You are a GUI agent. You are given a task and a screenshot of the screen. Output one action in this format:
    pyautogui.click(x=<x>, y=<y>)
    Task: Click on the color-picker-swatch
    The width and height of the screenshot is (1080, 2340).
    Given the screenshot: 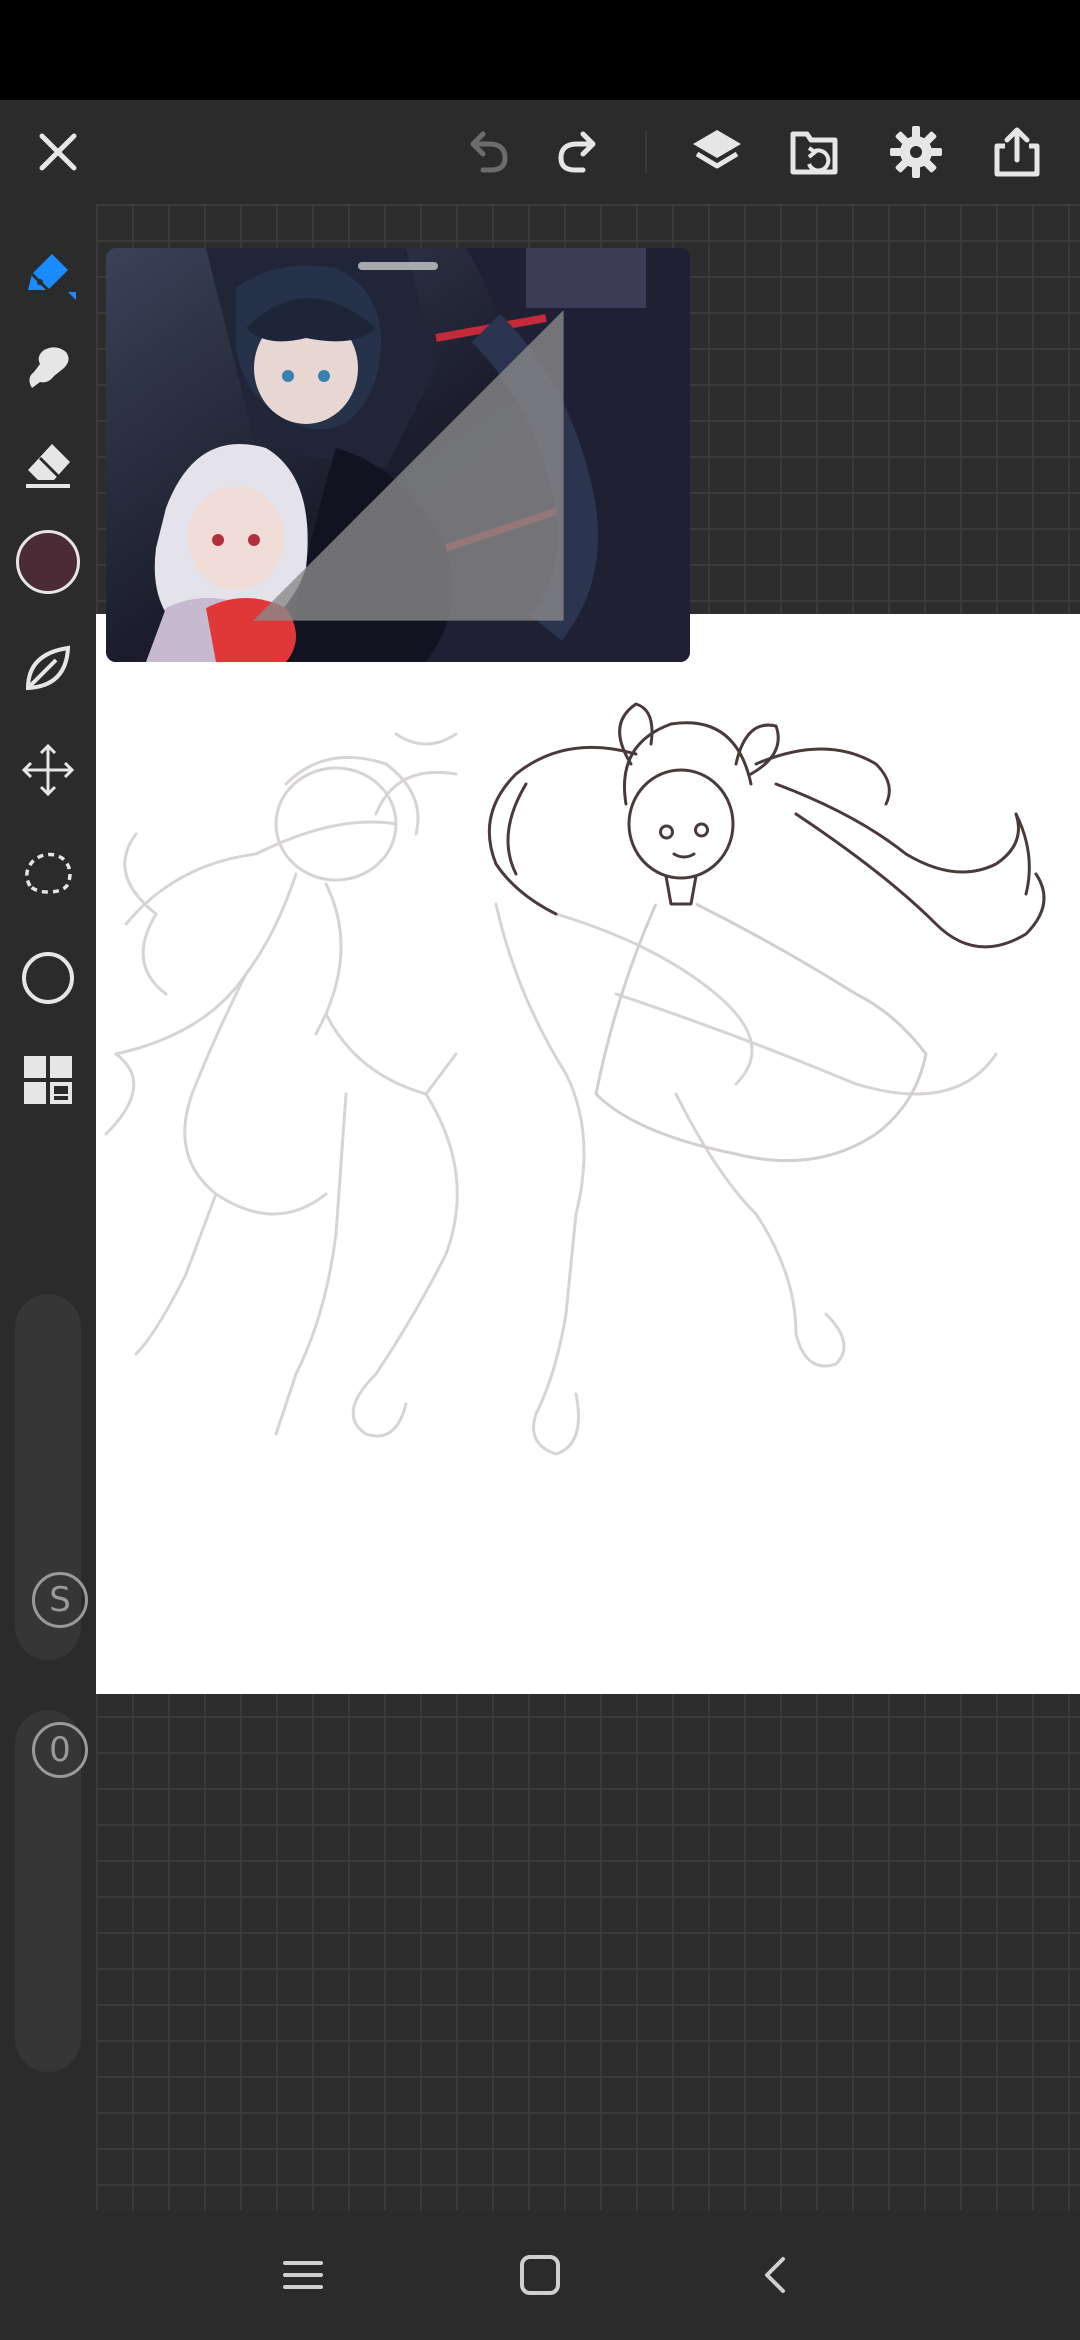 What is the action you would take?
    pyautogui.click(x=48, y=562)
    